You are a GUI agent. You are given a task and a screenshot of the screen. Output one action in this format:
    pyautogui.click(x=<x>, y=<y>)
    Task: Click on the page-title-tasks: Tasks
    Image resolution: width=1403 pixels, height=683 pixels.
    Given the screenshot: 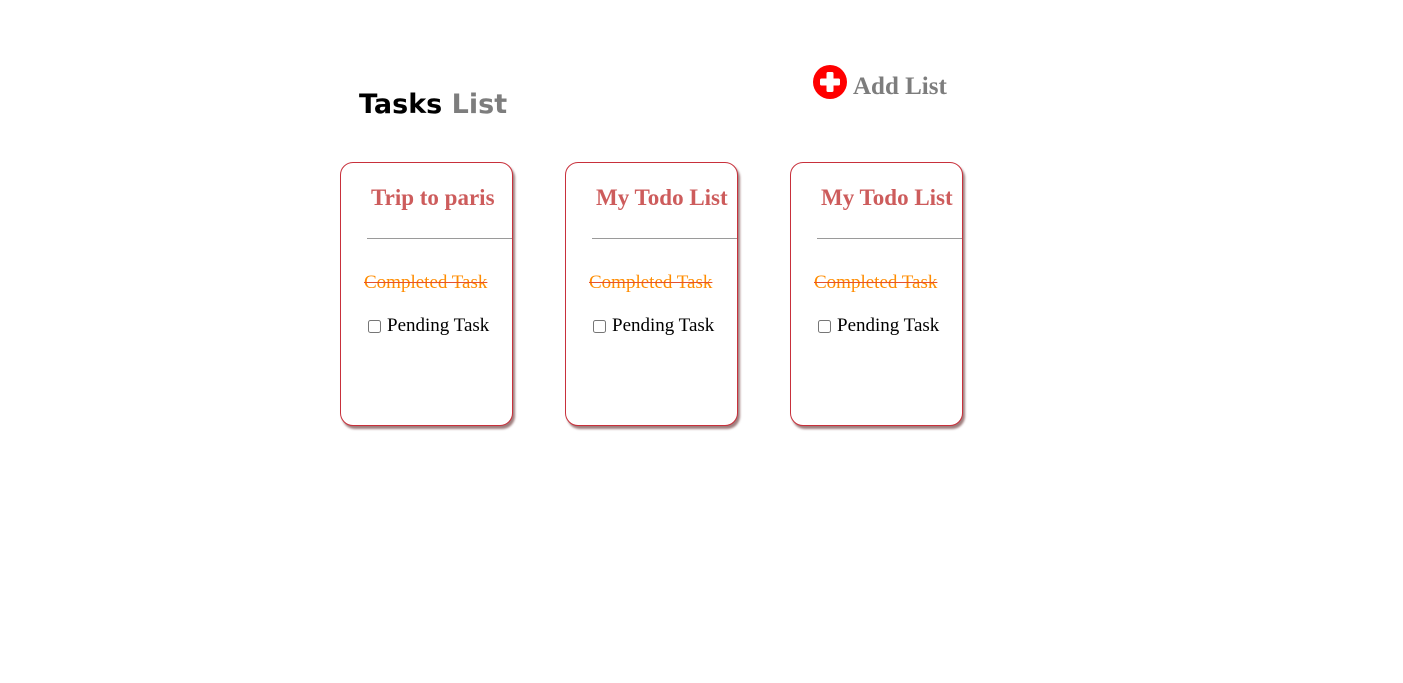 What is the action you would take?
    pyautogui.click(x=401, y=104)
    